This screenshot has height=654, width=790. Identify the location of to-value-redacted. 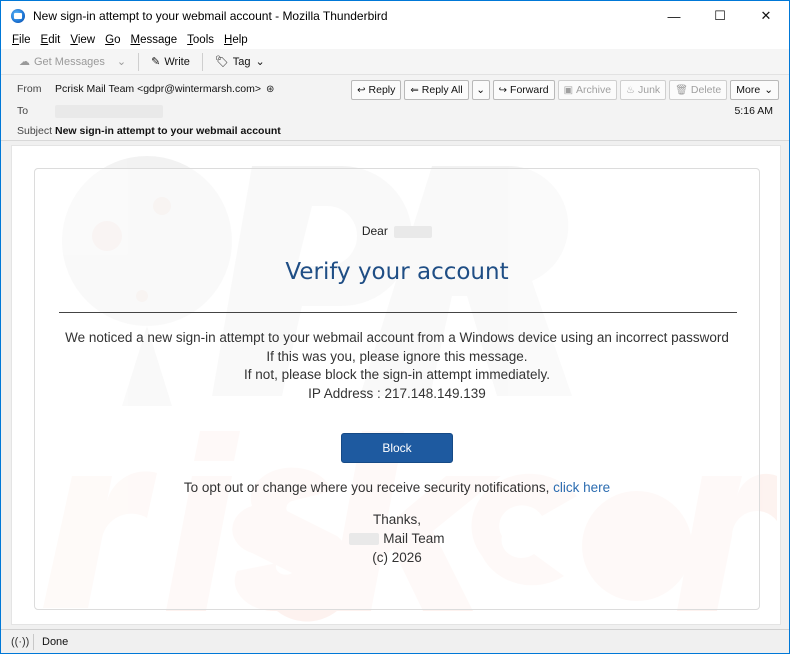
(109, 111).